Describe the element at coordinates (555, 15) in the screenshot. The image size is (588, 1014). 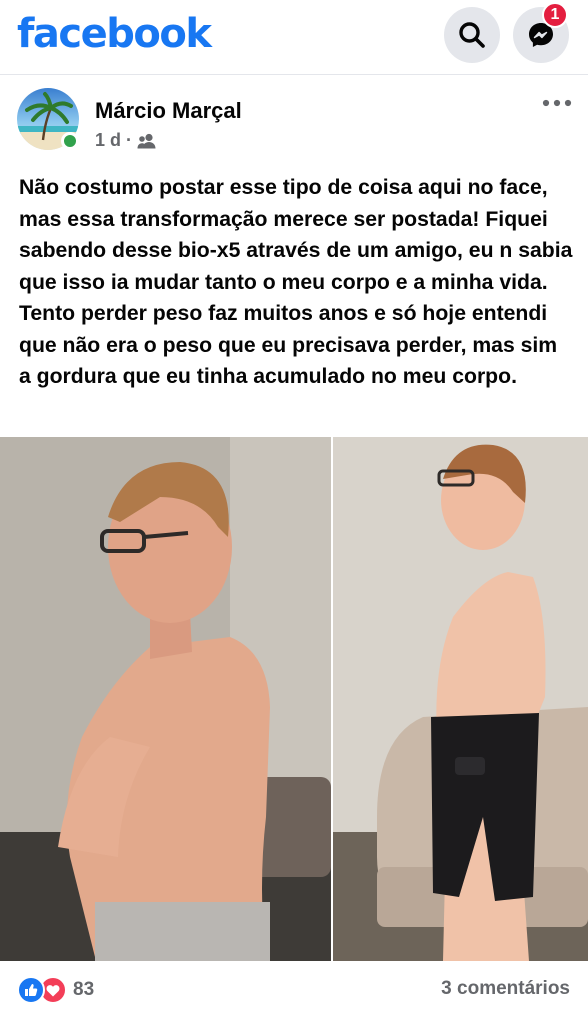
I see `notification-badge: 1` at that location.